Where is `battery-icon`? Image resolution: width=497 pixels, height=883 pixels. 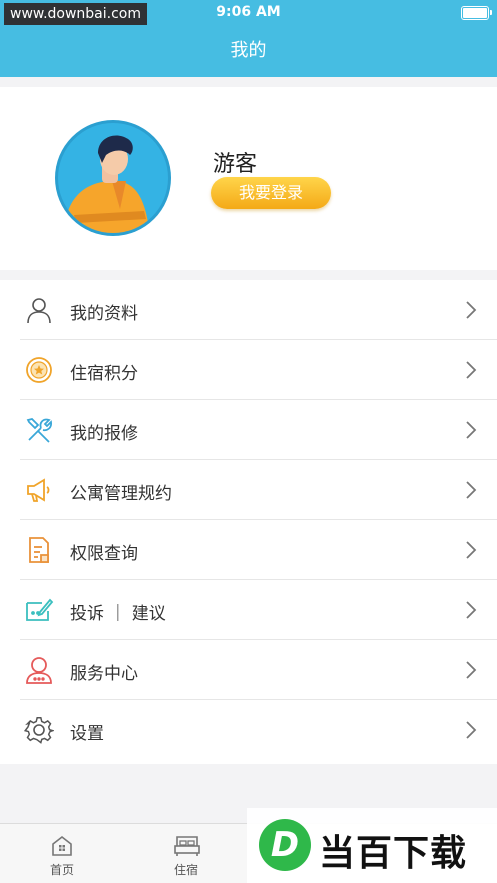
battery-icon is located at coordinates (476, 13).